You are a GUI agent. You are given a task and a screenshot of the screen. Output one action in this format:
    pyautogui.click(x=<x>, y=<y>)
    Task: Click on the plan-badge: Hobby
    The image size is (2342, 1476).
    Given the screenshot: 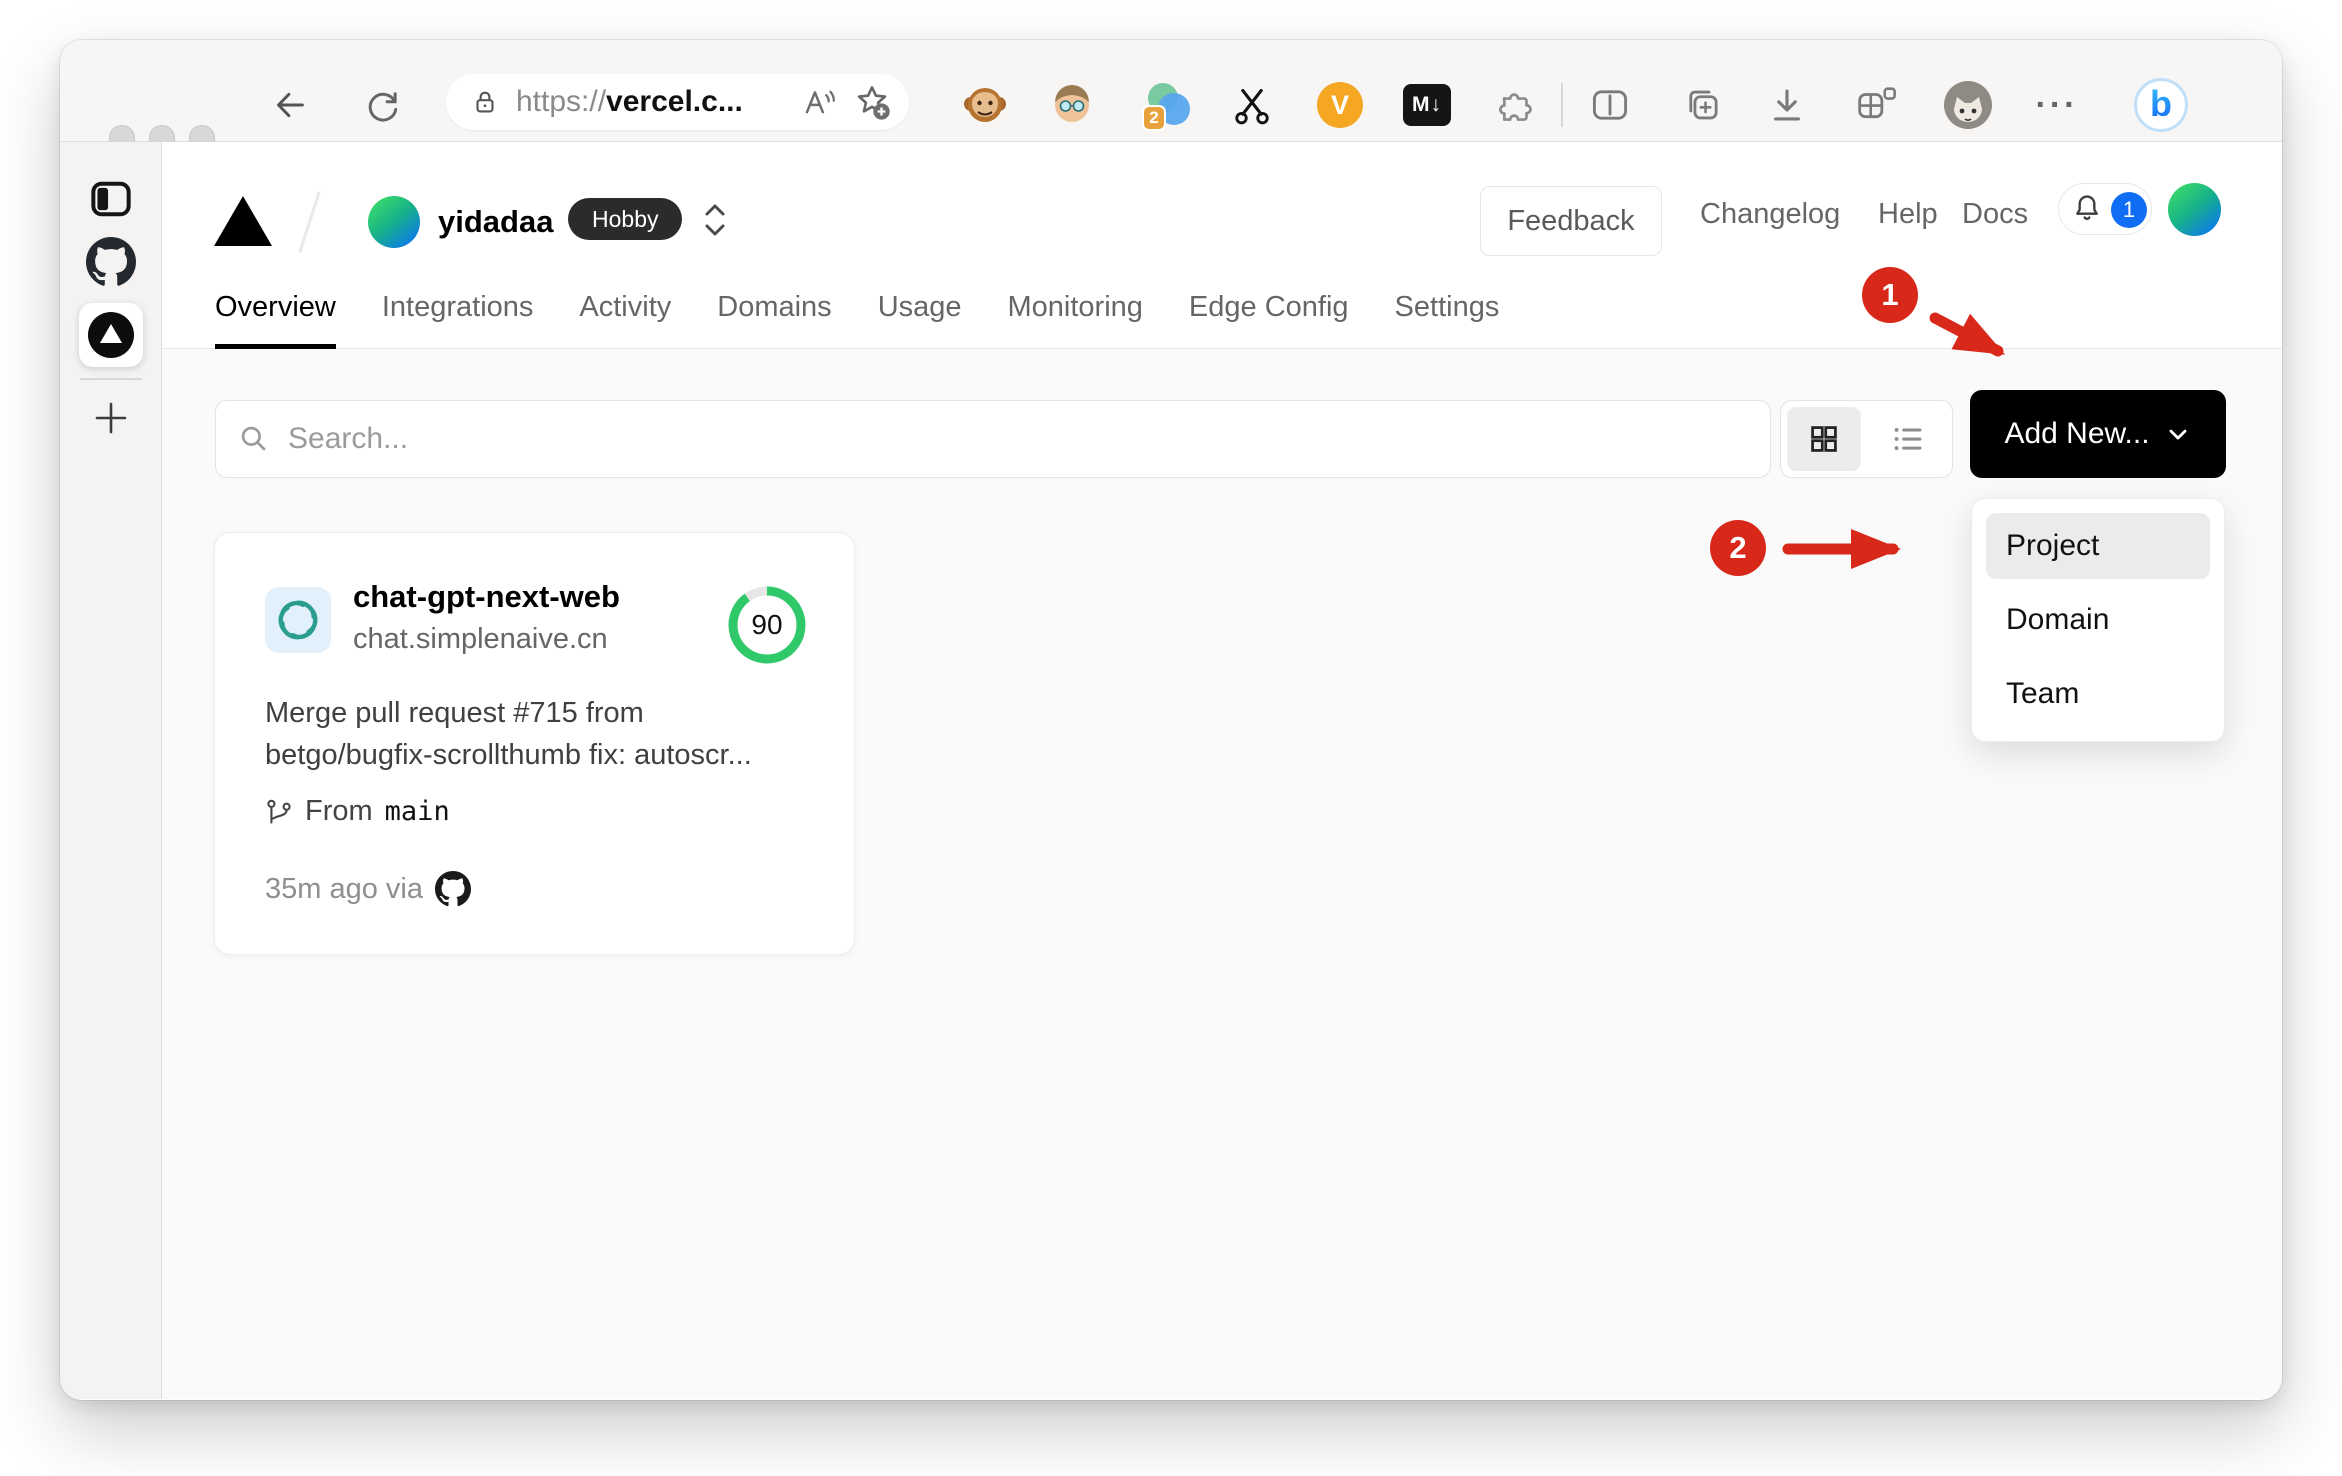 What is the action you would take?
    pyautogui.click(x=625, y=219)
    